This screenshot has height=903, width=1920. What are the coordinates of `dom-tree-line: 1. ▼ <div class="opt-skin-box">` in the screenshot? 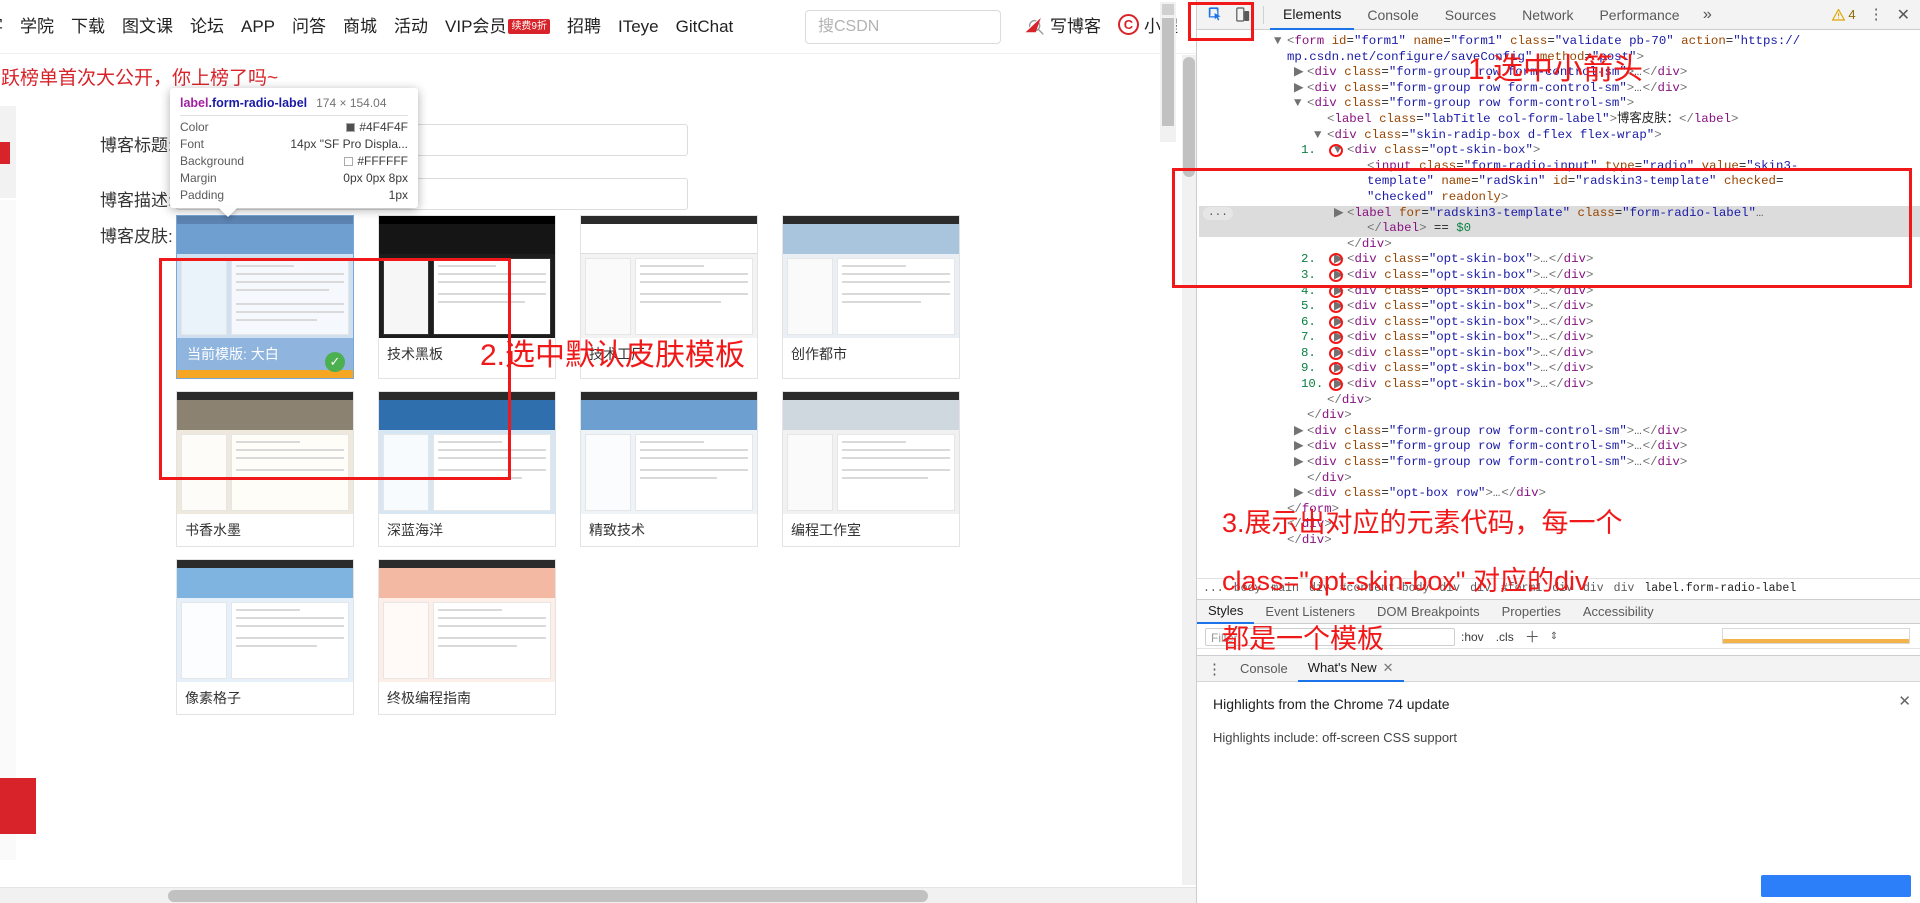 It's located at (1559, 151).